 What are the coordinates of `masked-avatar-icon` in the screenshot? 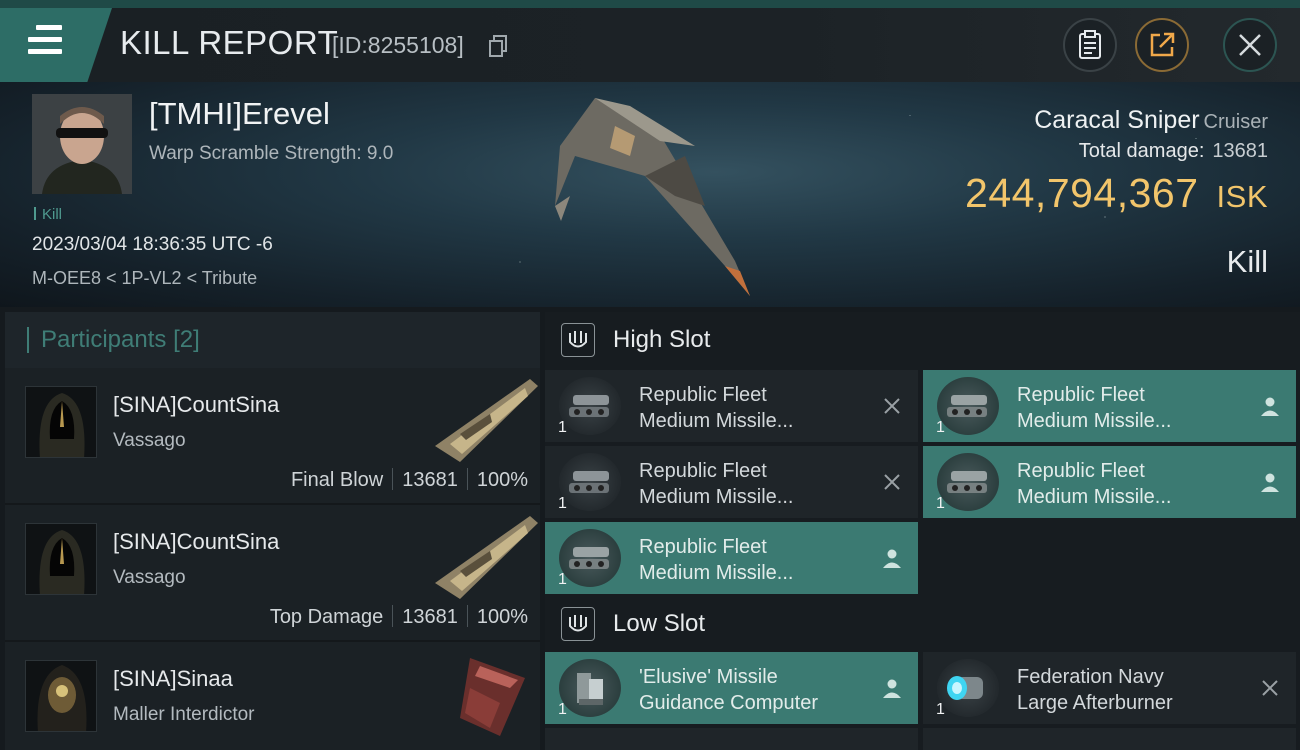 It's located at (61, 696).